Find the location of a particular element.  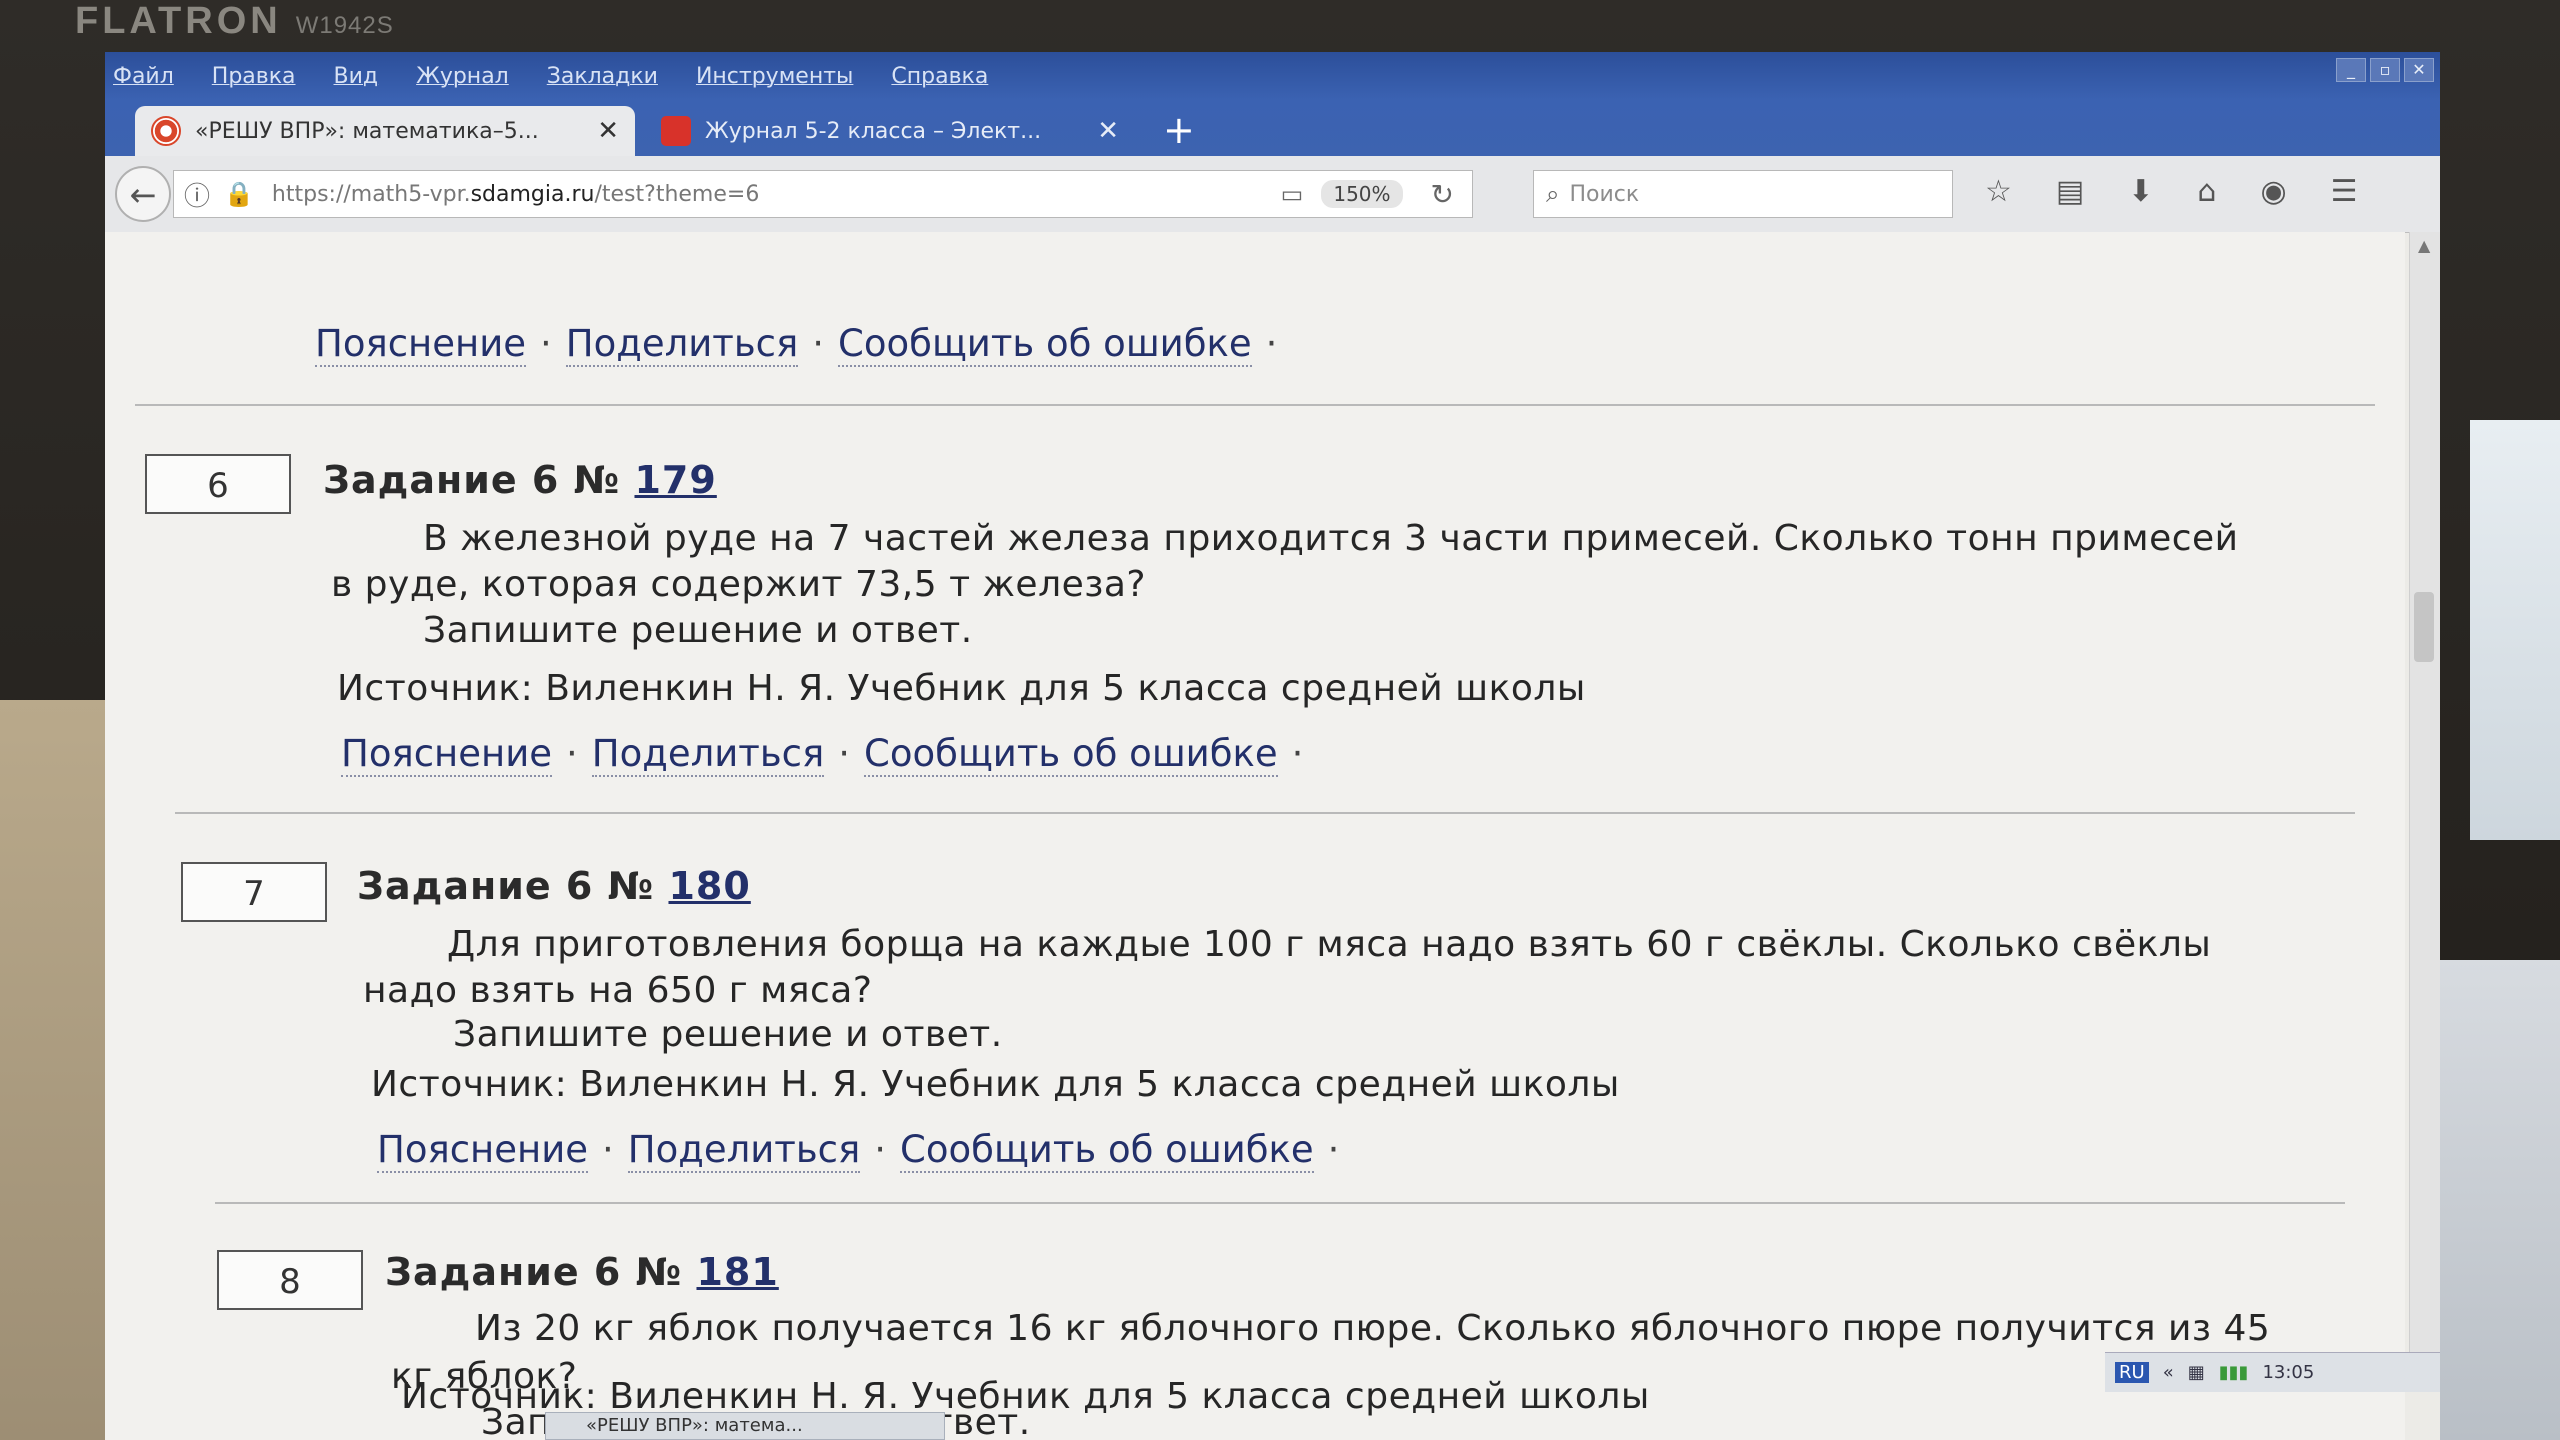

scroll-up-icon: ▲ is located at coordinates (2424, 245).